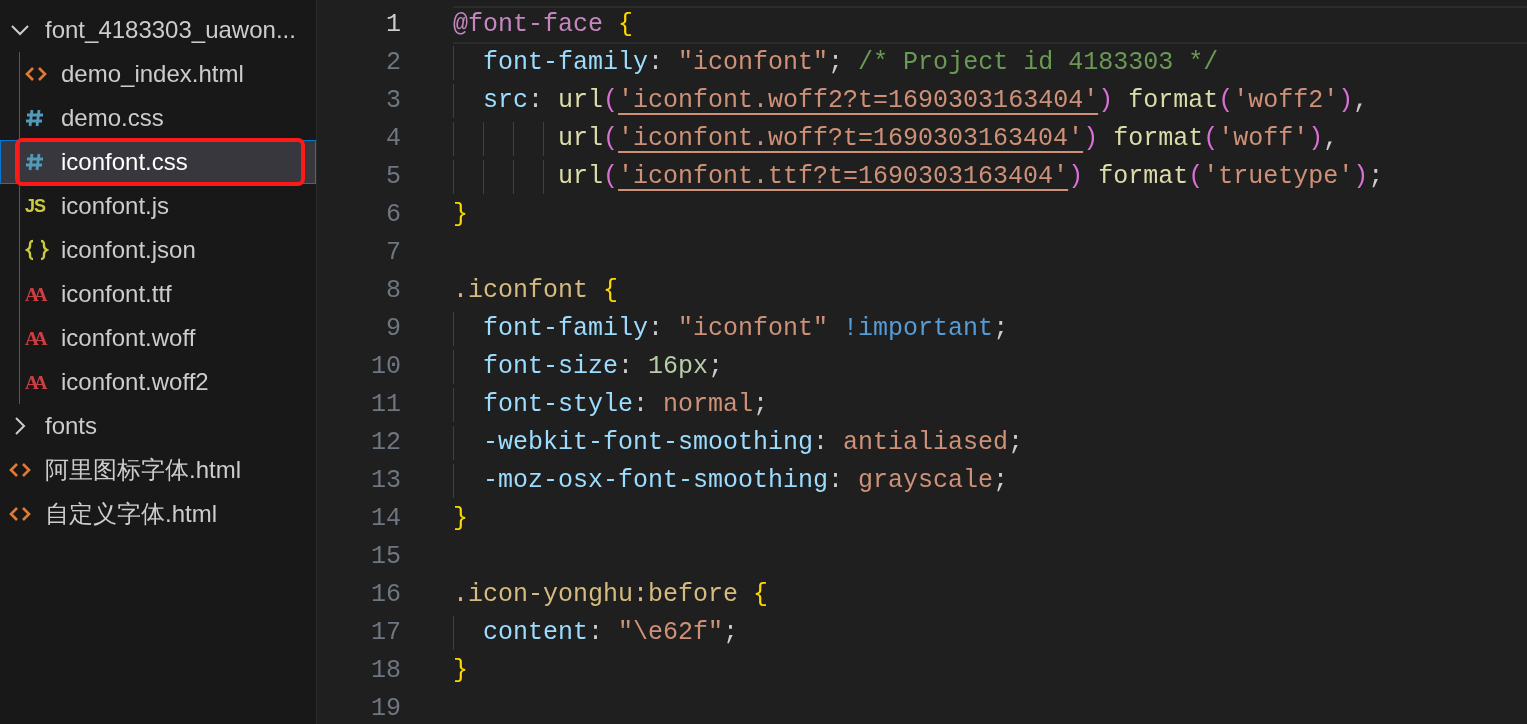 The width and height of the screenshot is (1527, 724). Describe the element at coordinates (625, 405) in the screenshot. I see `code-line: font-style: normal;` at that location.